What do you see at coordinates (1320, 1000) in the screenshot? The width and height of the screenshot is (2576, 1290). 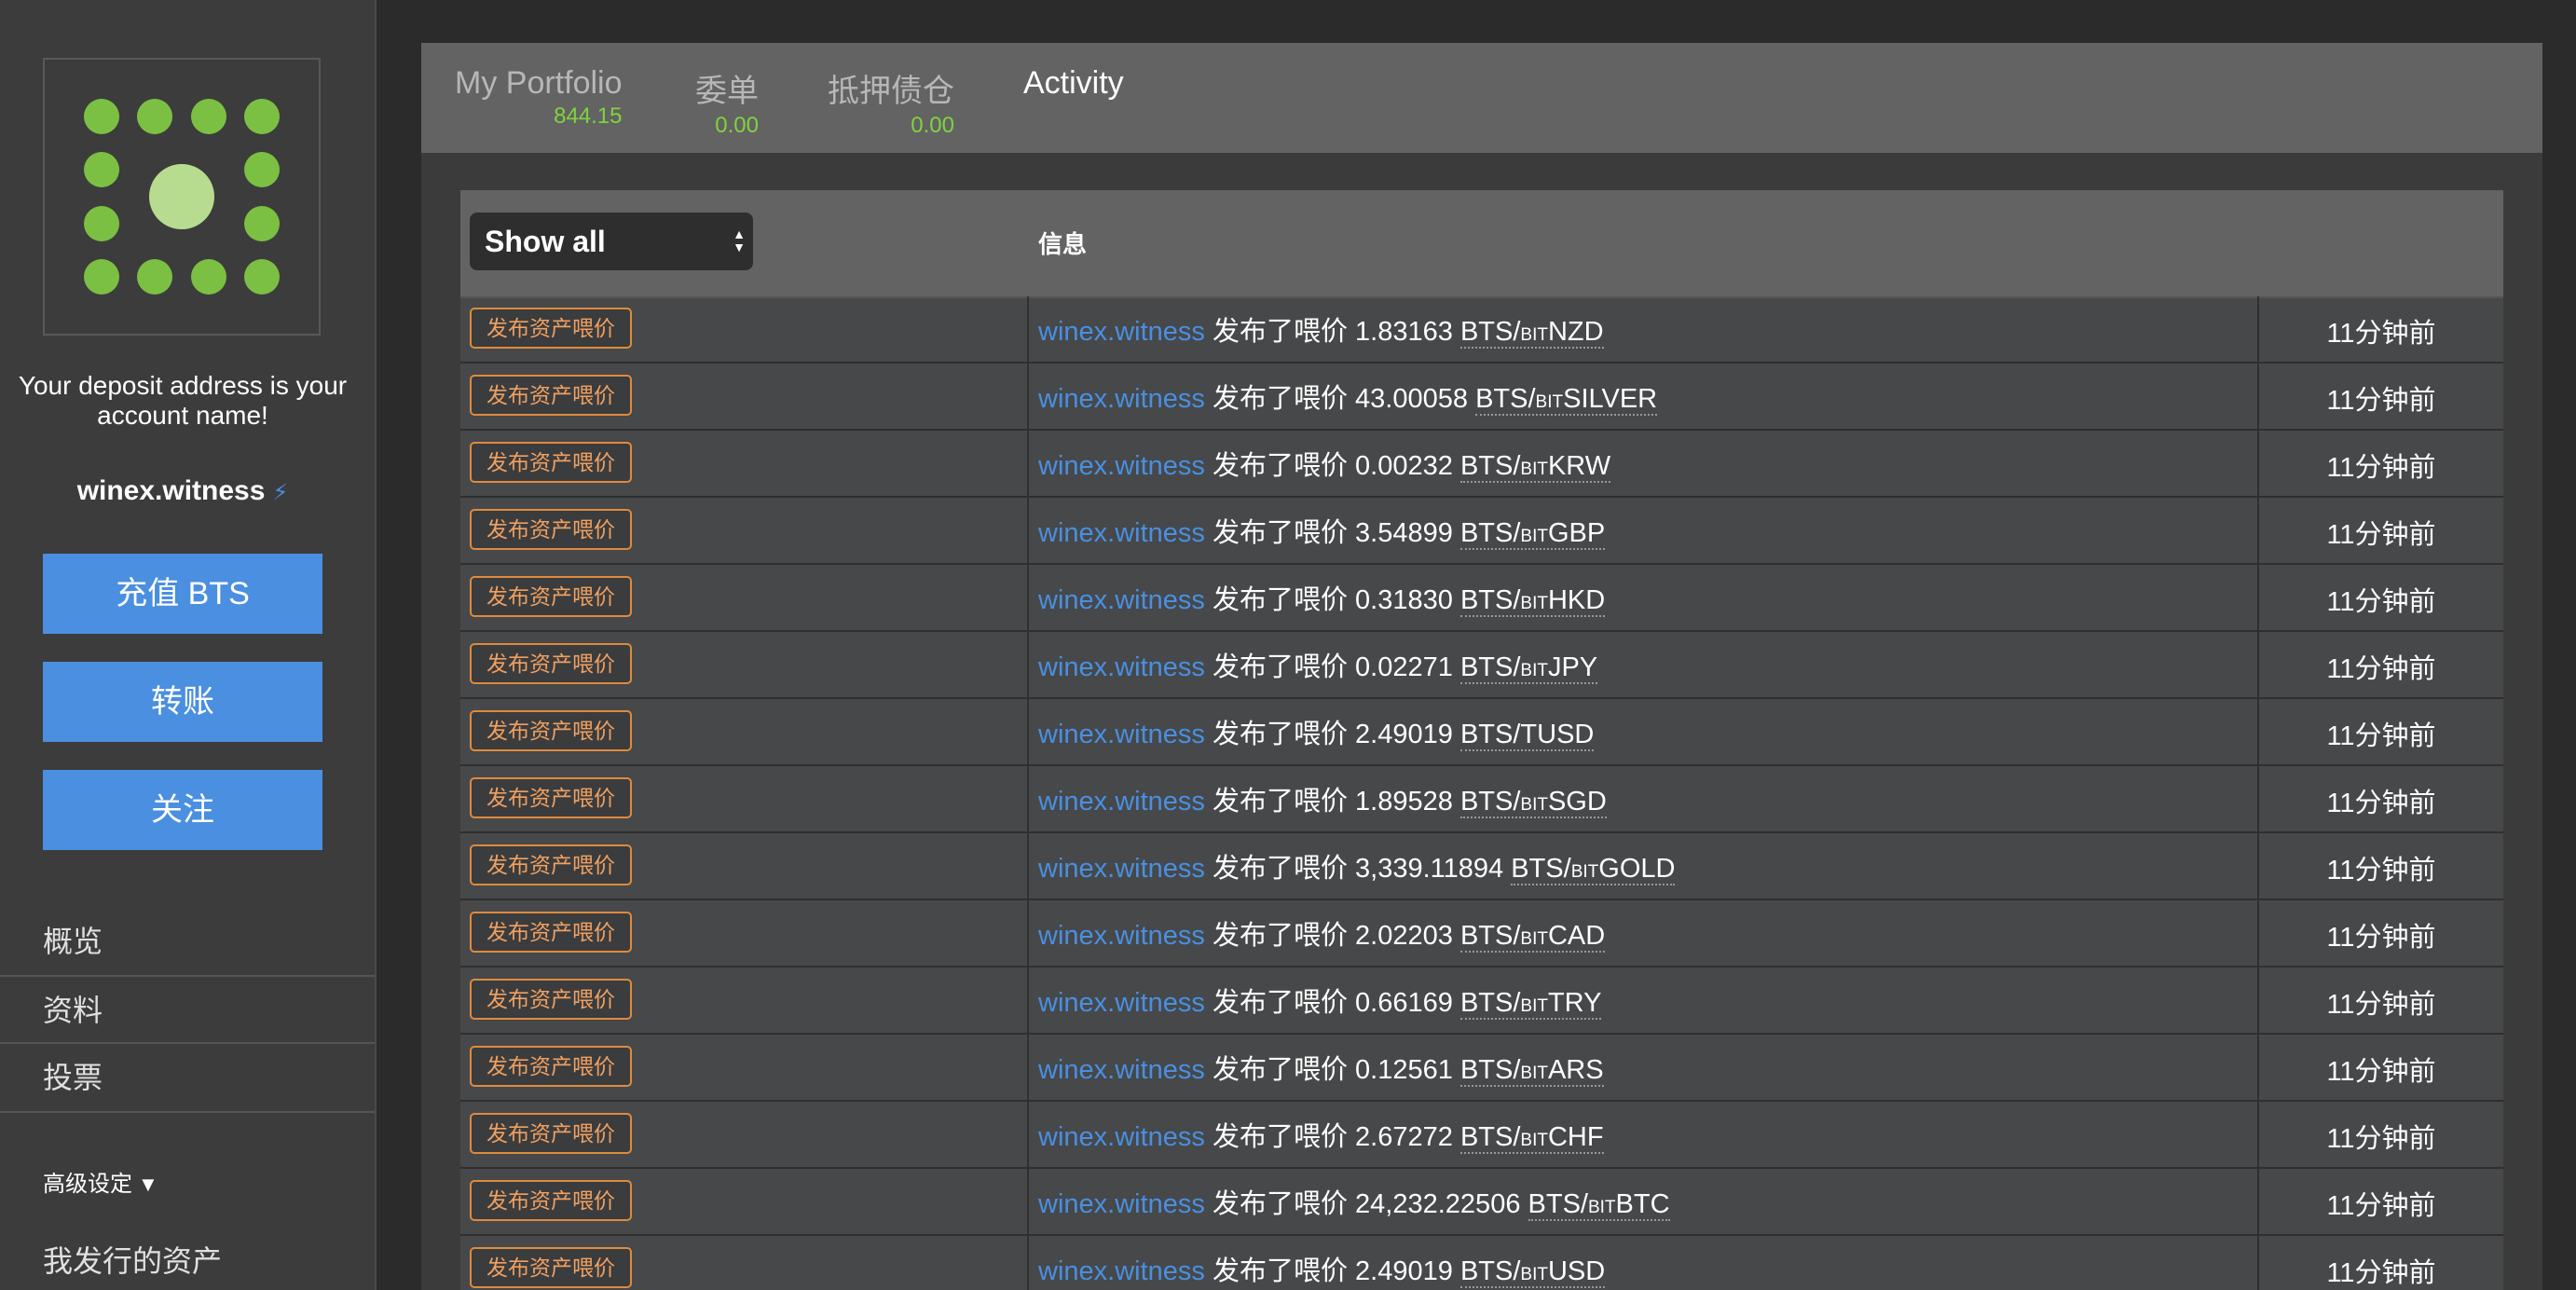 I see `activity-info: winex.witness 发布了喂价 0.66169 BTS/BITTRY` at bounding box center [1320, 1000].